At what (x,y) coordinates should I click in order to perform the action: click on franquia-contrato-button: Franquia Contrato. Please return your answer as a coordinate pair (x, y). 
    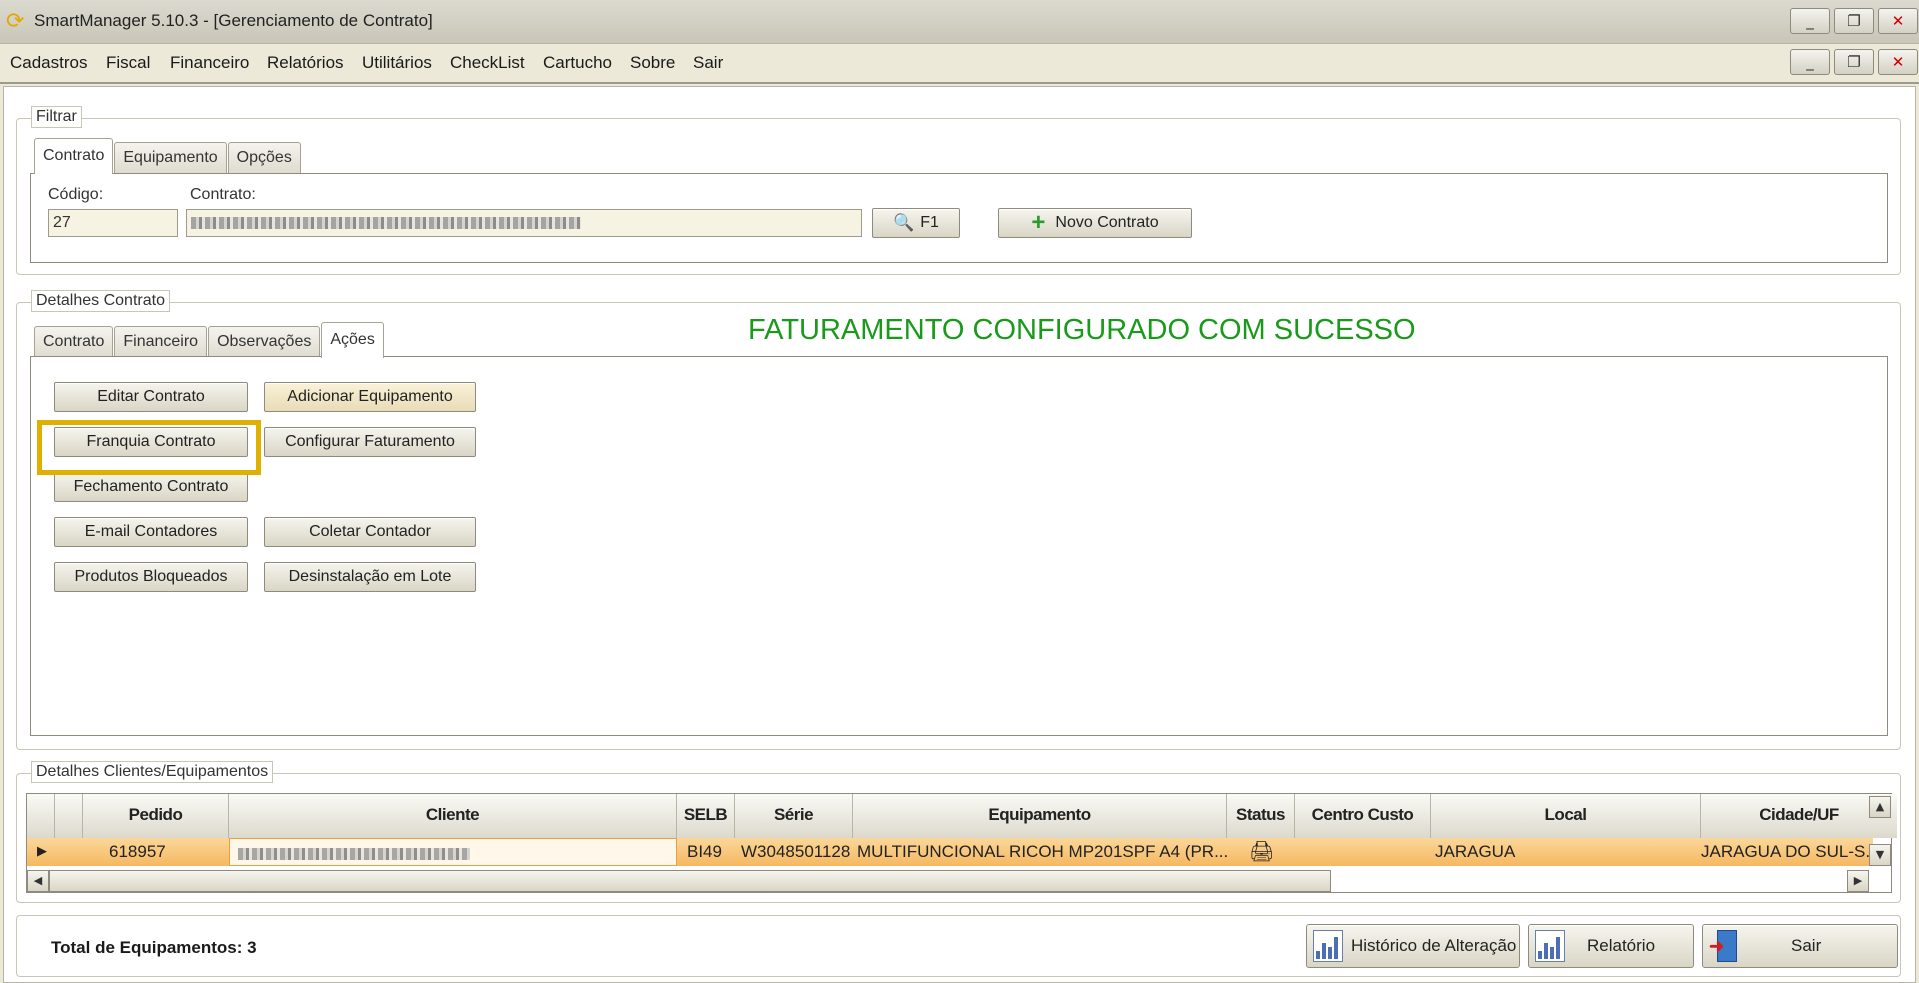
    Looking at the image, I should click on (151, 442).